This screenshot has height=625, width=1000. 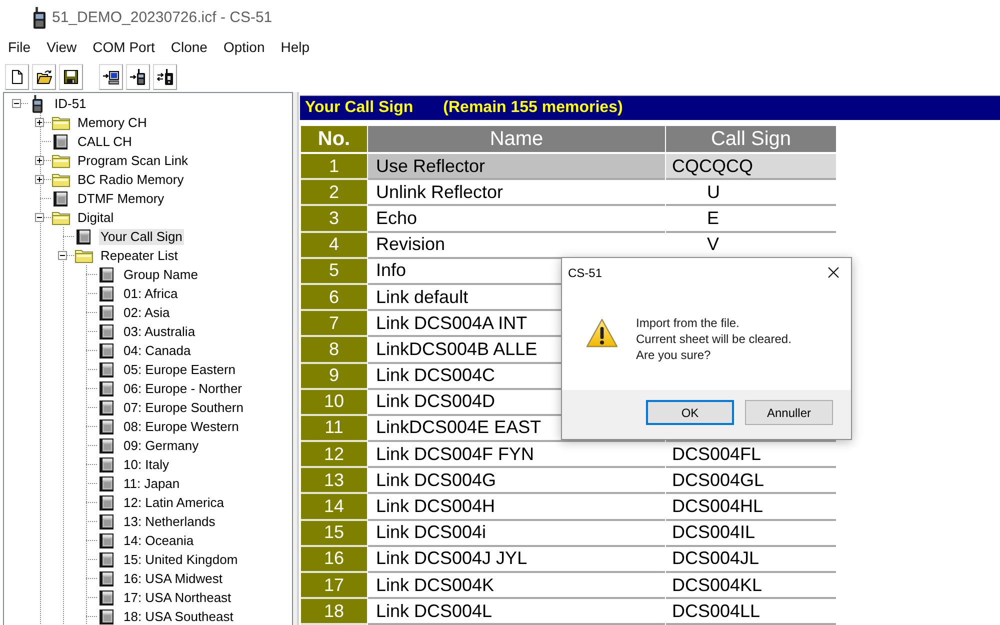 I want to click on column-header: No., so click(x=334, y=139).